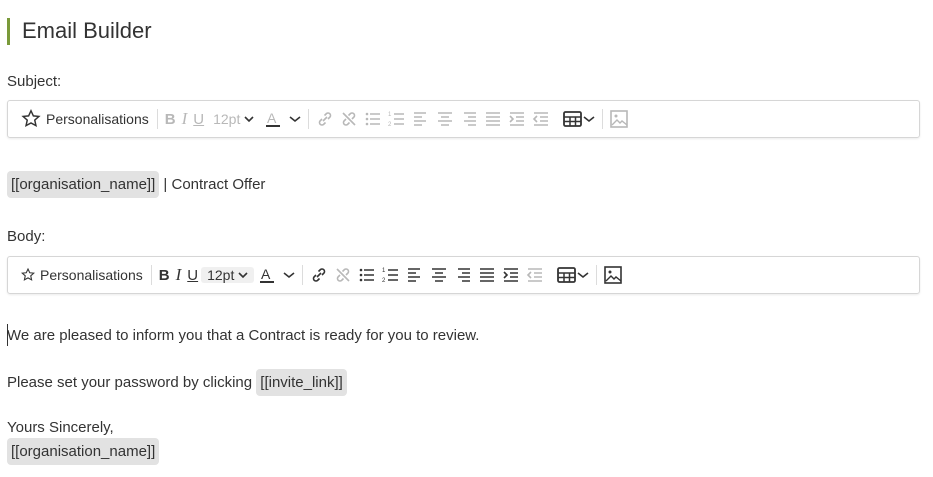 The height and width of the screenshot is (477, 933). I want to click on title-accent-bar, so click(8, 31).